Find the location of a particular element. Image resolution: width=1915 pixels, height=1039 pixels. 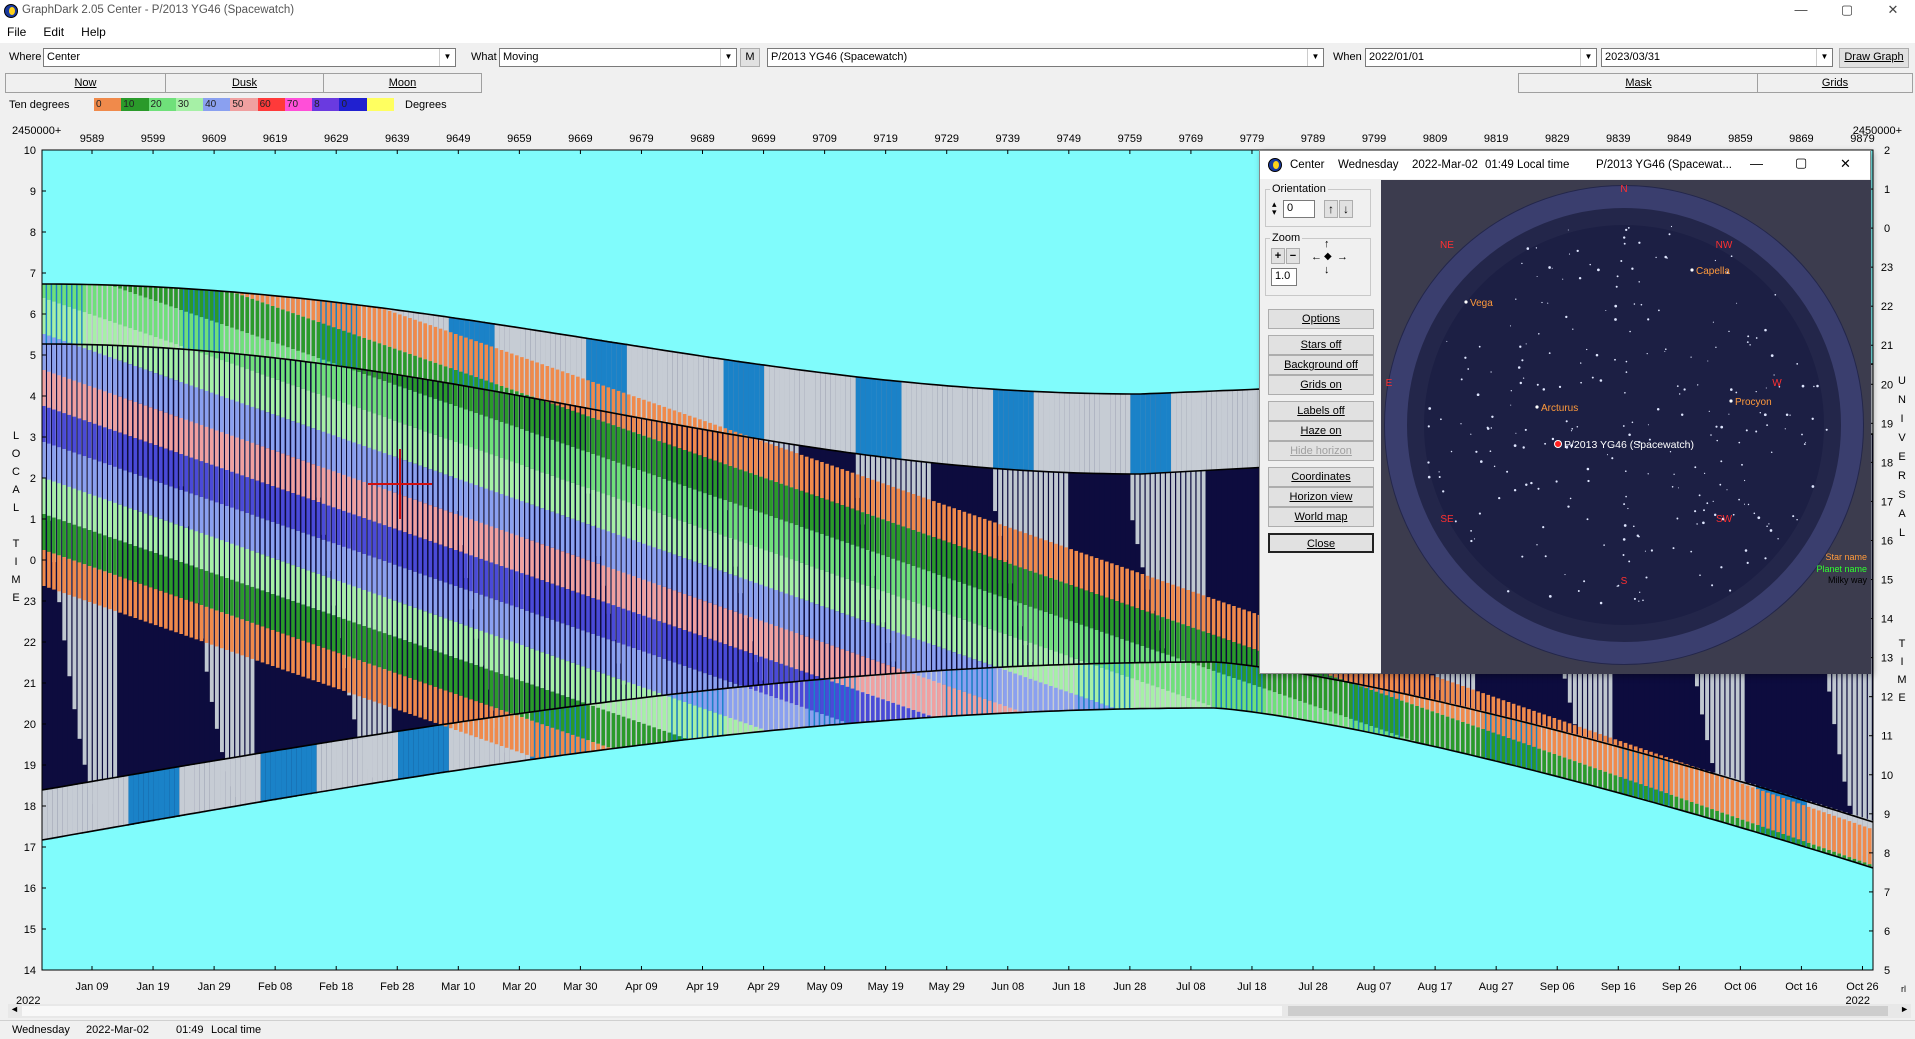

horizontal-scrollbar: ◄ ► is located at coordinates (959, 1011).